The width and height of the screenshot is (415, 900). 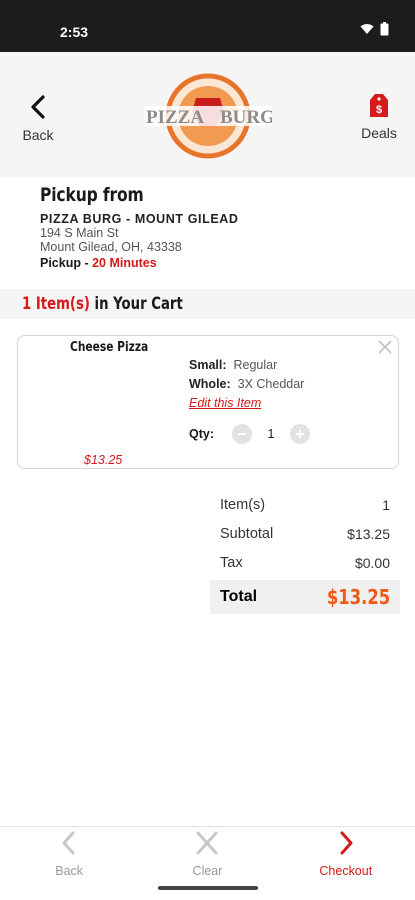 I want to click on logo-text-left: PIZZA, so click(x=175, y=117).